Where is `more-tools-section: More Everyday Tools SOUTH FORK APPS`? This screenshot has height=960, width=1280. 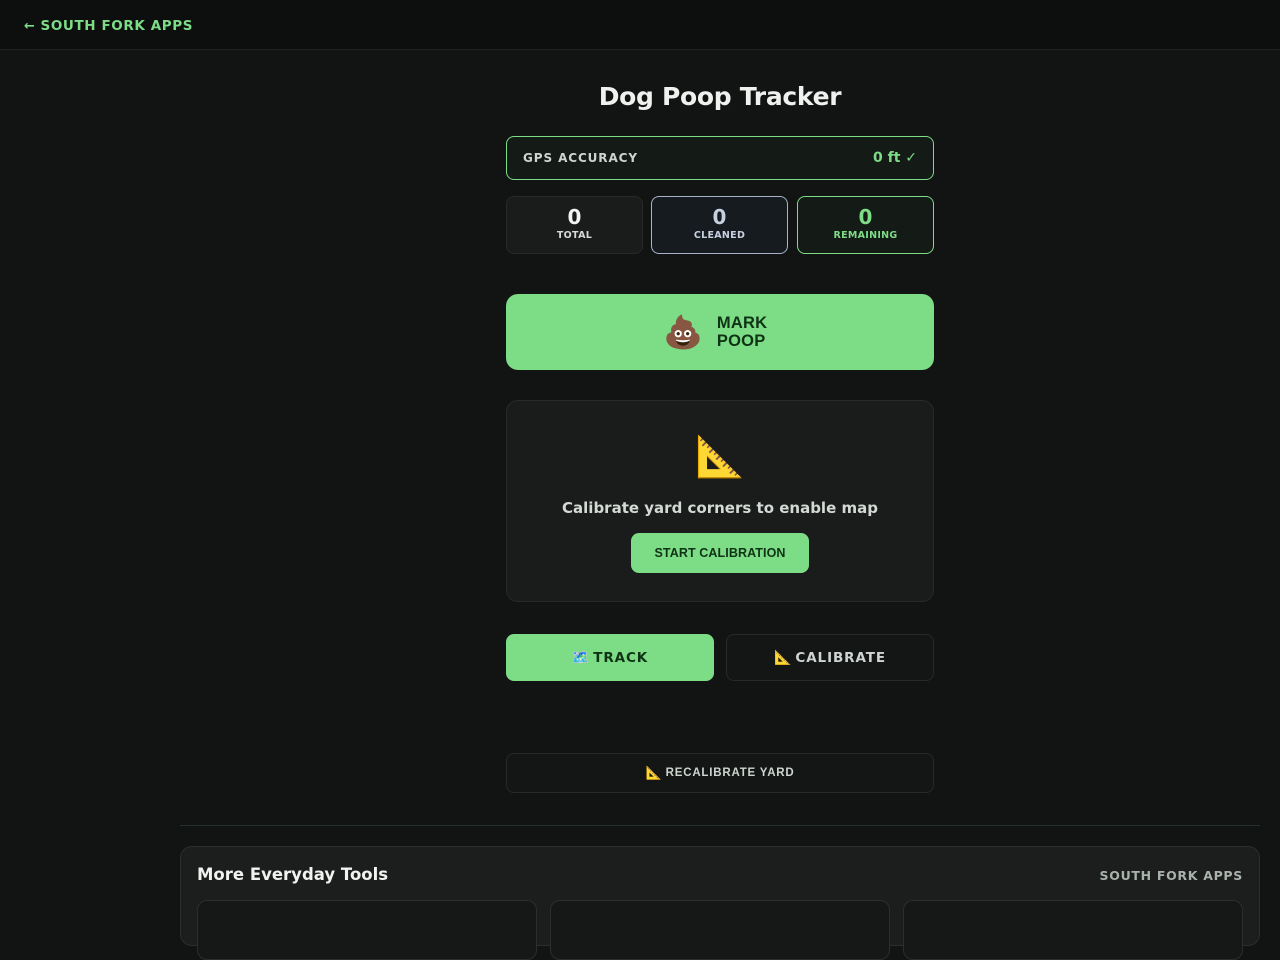
more-tools-section: More Everyday Tools SOUTH FORK APPS is located at coordinates (720, 903).